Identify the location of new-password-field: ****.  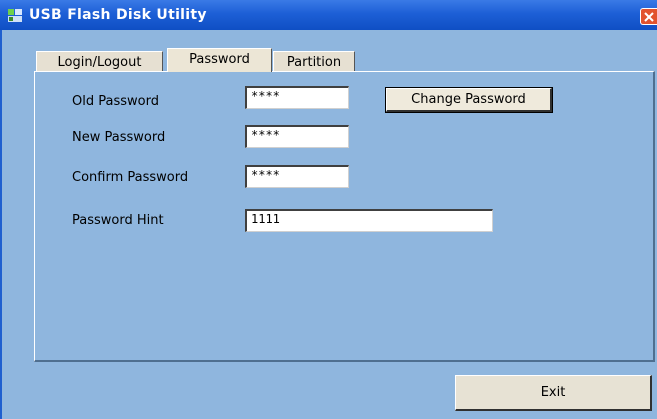
(297, 136).